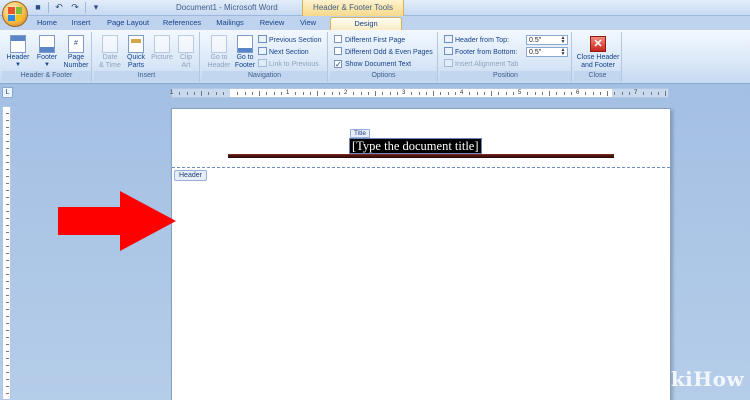 This screenshot has width=750, height=400. Describe the element at coordinates (47, 23) in the screenshot. I see `tab-home: Home` at that location.